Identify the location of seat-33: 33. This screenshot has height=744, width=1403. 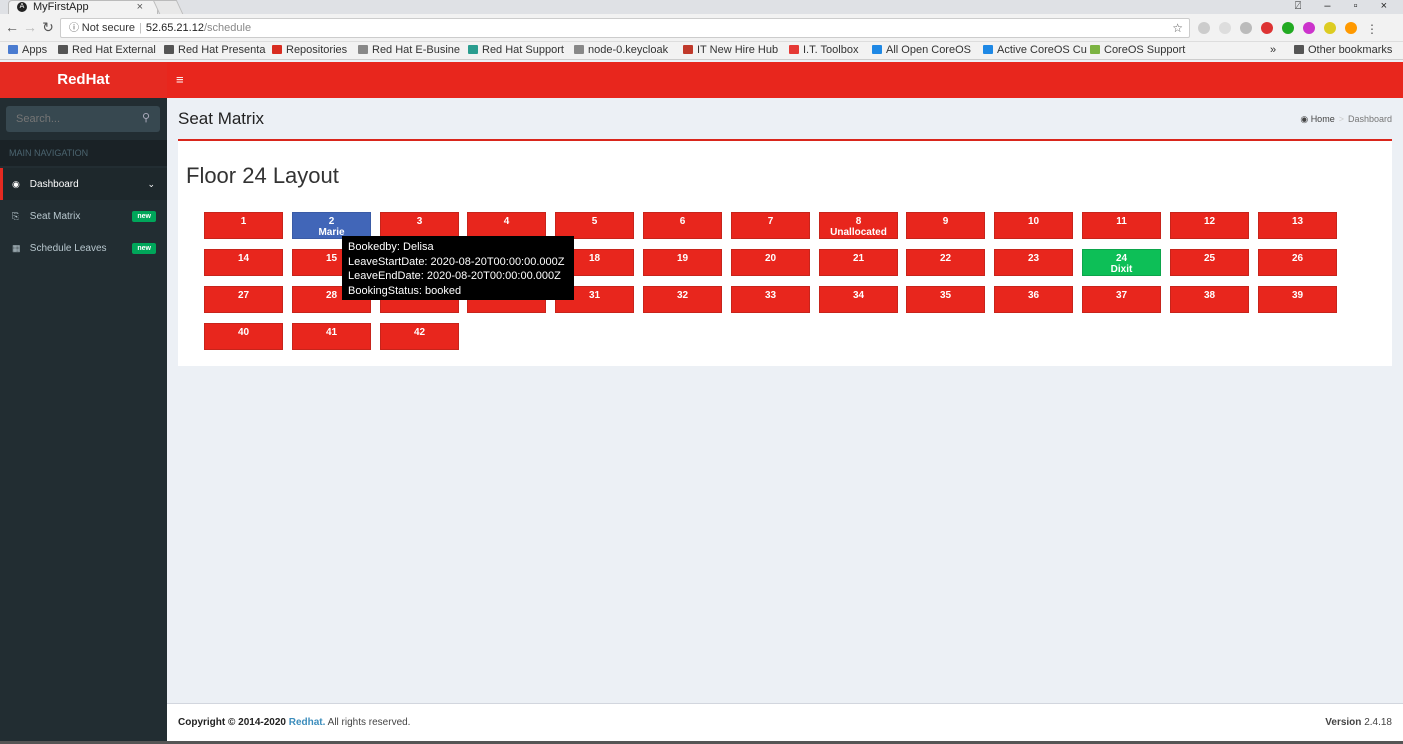
(770, 299).